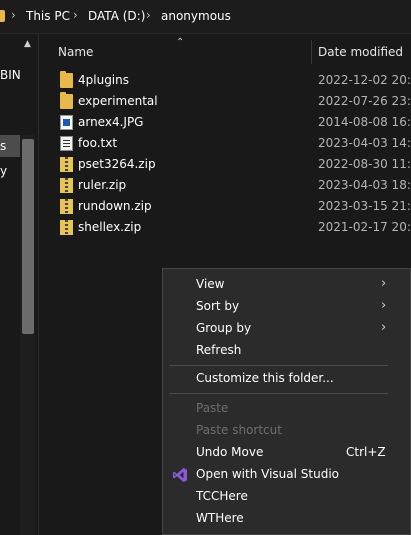 This screenshot has width=411, height=535. I want to click on menu-item-label: Sort by, so click(218, 306).